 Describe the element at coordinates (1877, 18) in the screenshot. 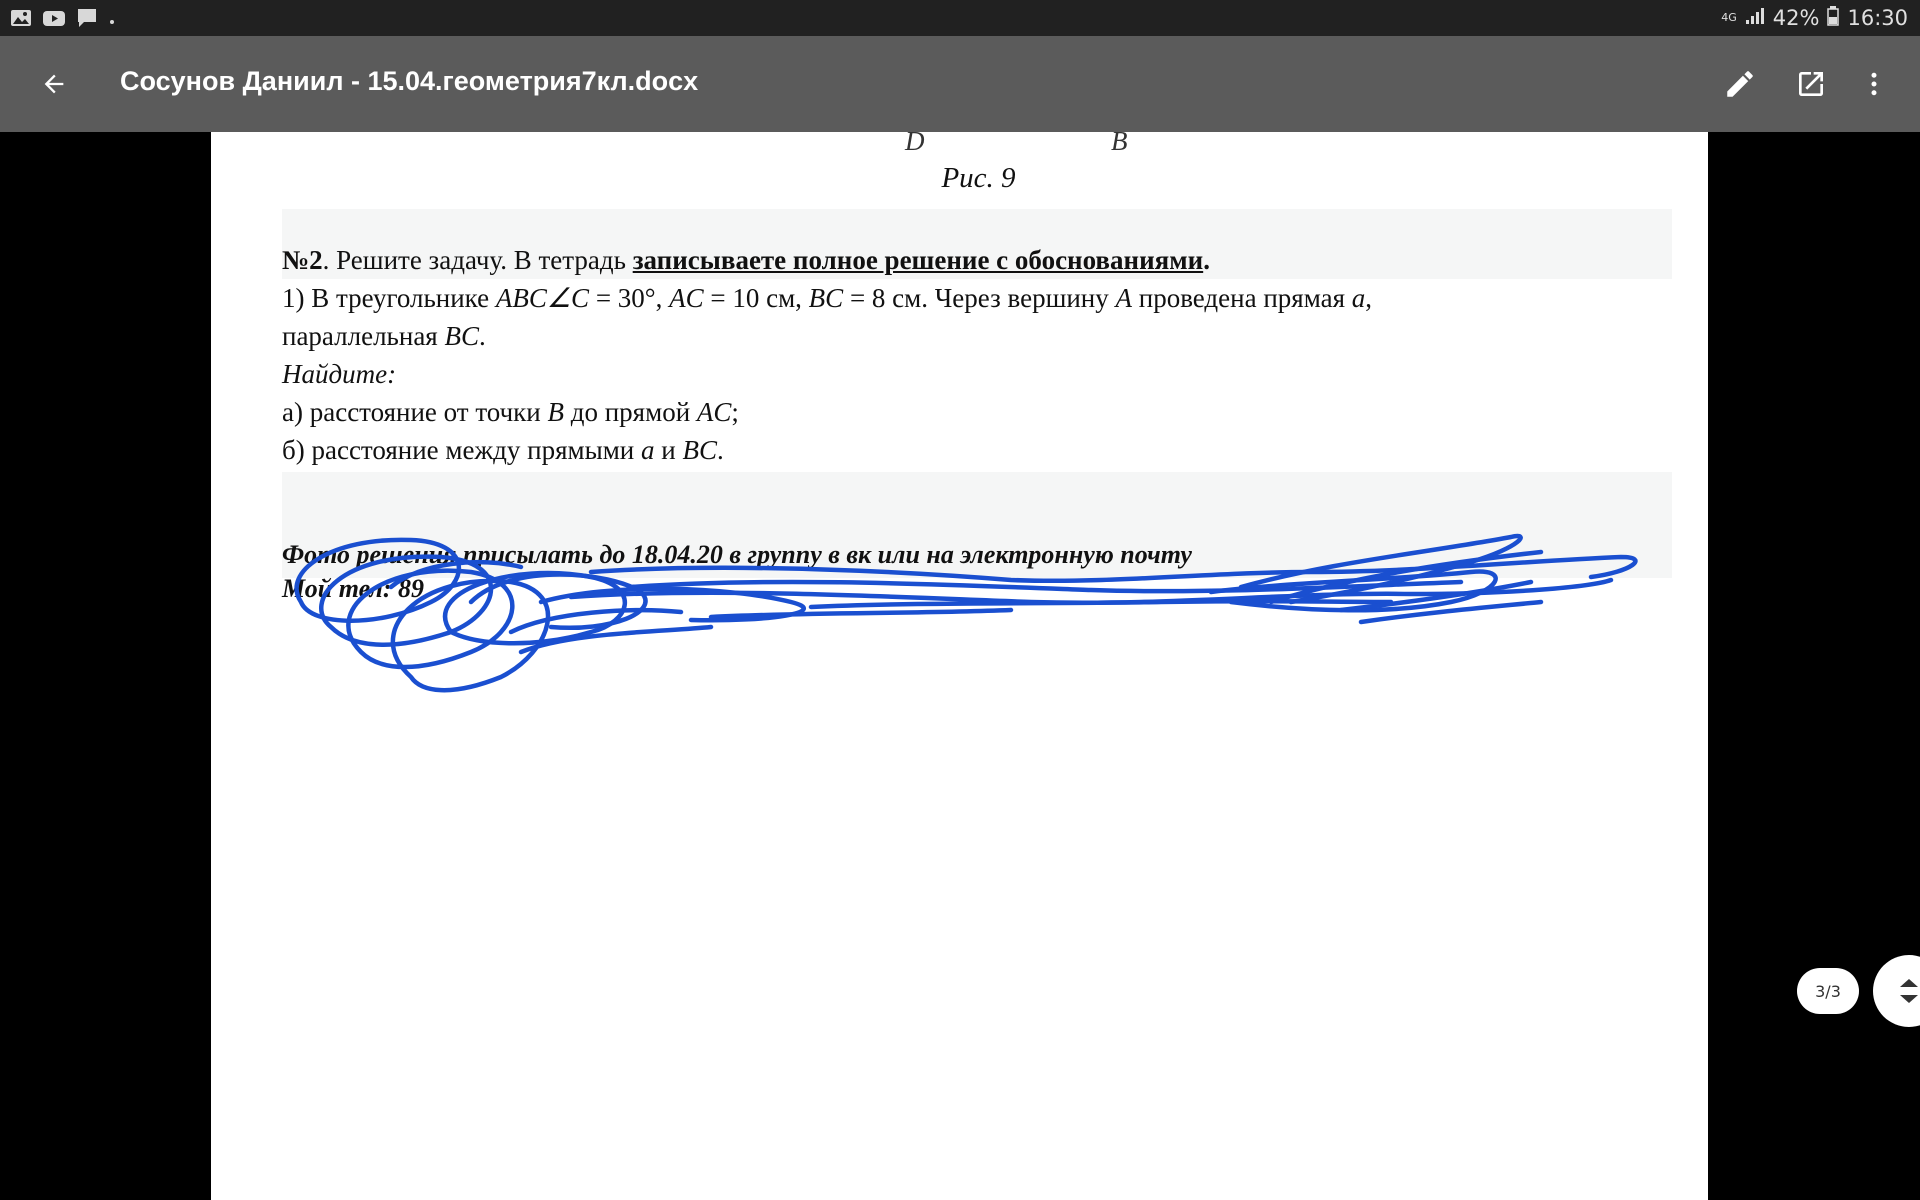

I see `clock: 16:30` at that location.